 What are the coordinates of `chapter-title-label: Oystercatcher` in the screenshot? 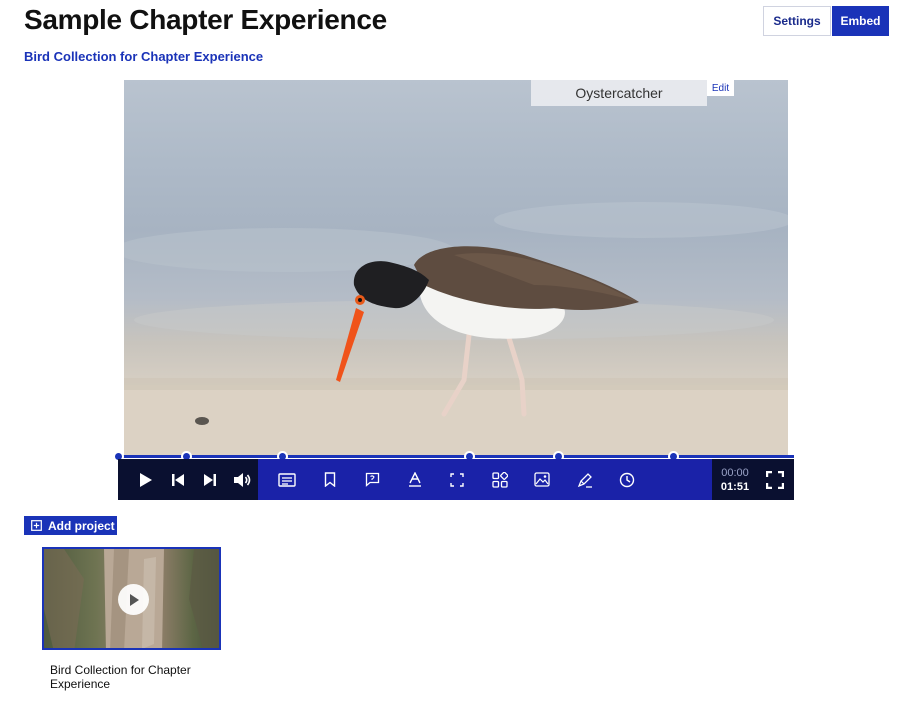 It's located at (619, 93).